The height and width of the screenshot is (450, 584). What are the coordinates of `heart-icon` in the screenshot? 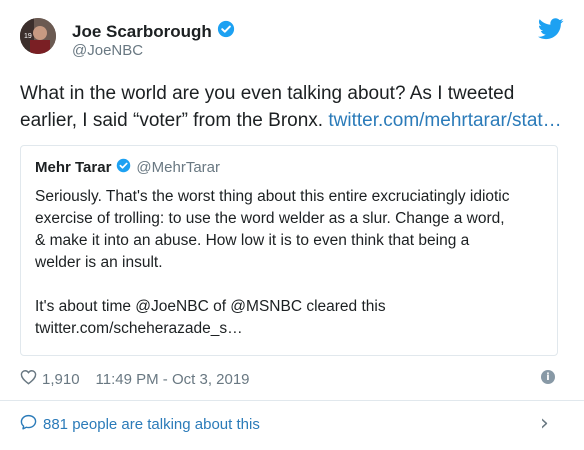 It's located at (28, 379).